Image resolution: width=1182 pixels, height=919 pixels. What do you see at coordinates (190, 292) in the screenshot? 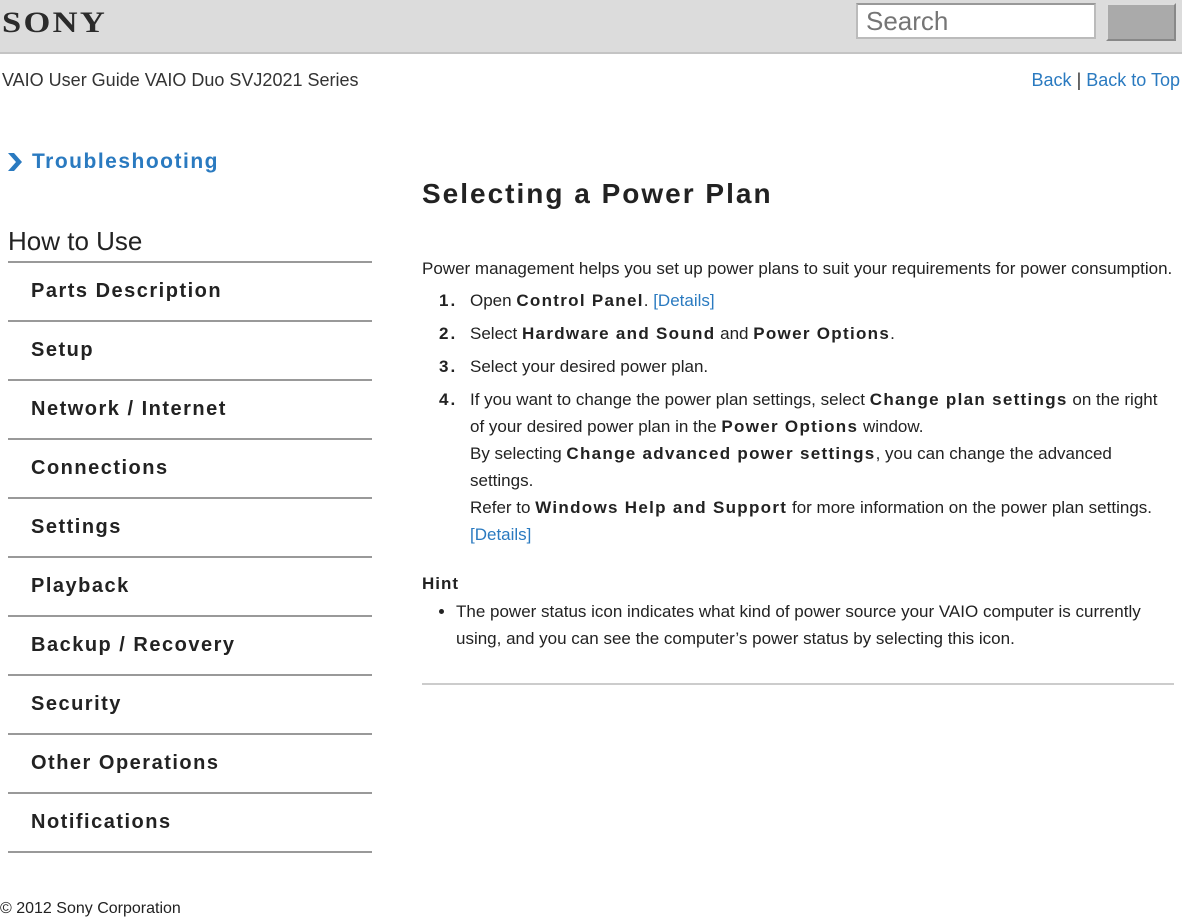
I see `sidebar-item-parts-description: Parts Description` at bounding box center [190, 292].